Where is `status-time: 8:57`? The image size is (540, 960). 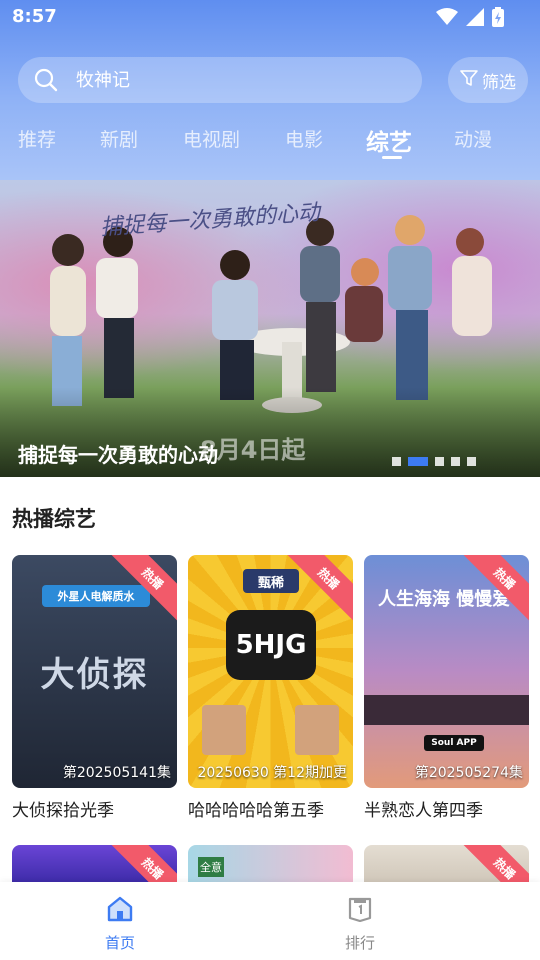
status-time: 8:57 is located at coordinates (34, 16).